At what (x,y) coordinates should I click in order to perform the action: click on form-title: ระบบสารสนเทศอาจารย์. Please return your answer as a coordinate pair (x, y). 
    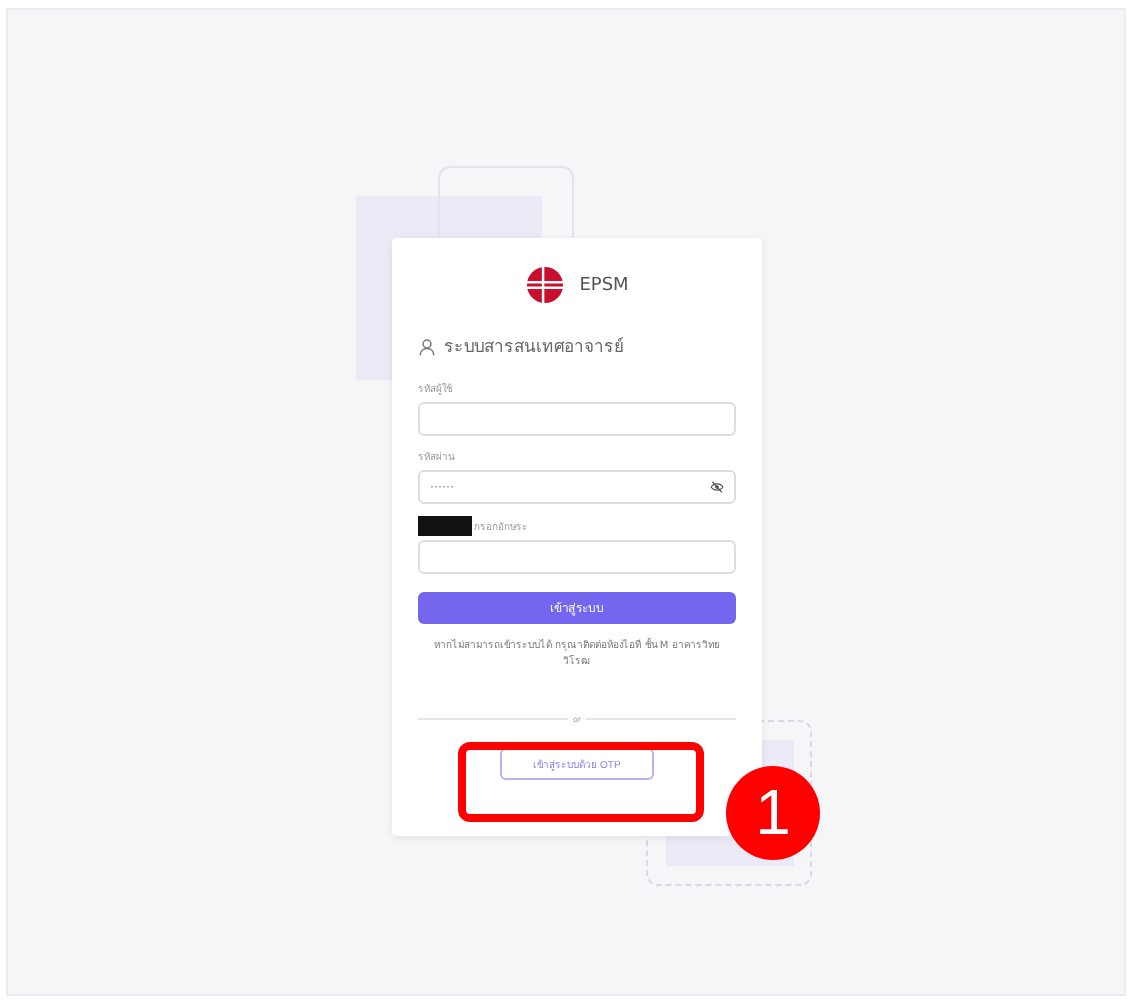
    Looking at the image, I should click on (534, 347).